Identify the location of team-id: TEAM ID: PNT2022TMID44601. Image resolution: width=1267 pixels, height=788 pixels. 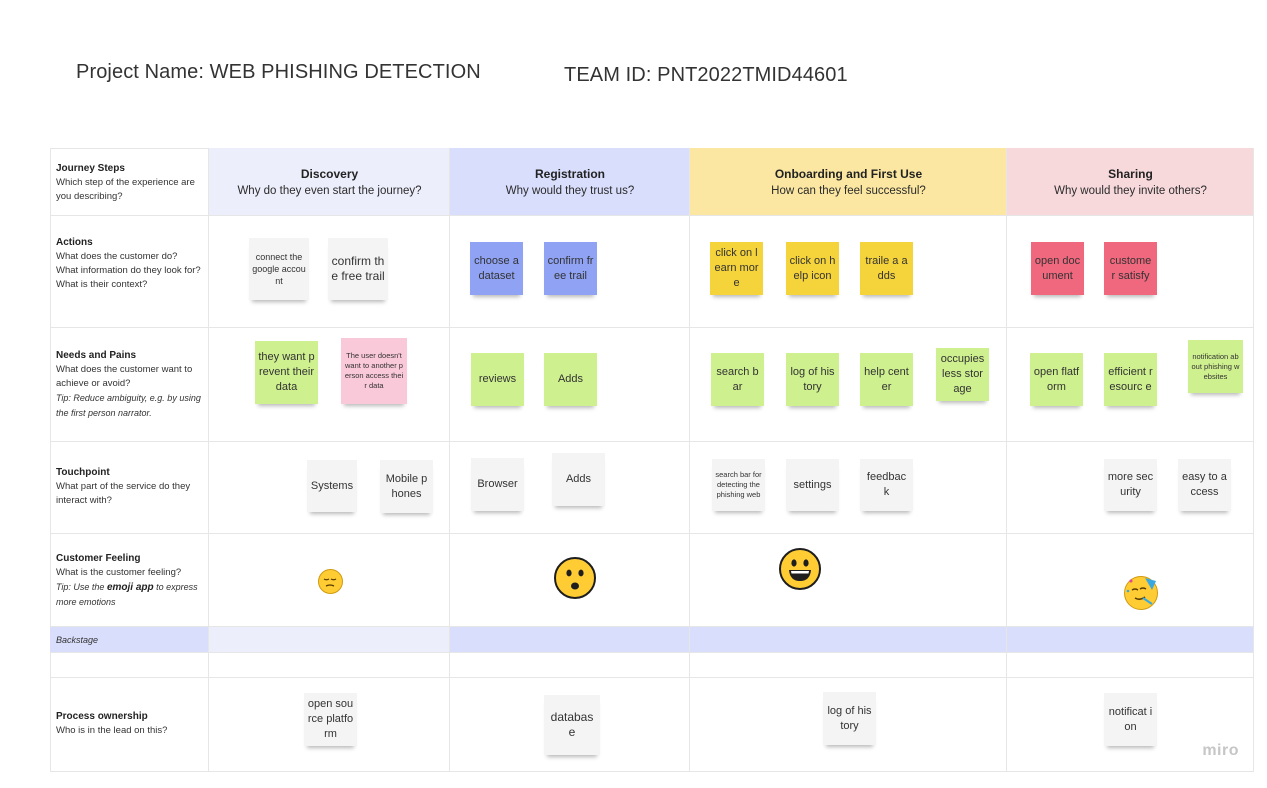
(706, 75).